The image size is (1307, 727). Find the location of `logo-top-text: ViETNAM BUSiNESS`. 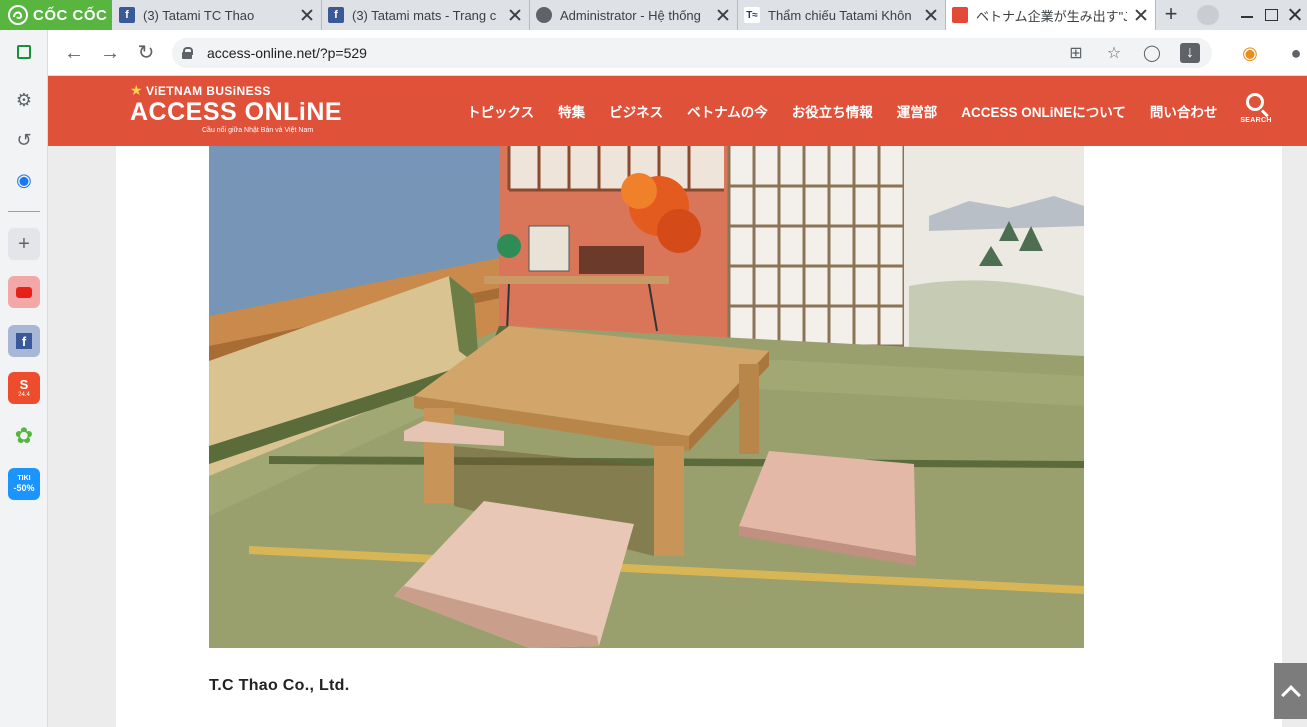

logo-top-text: ViETNAM BUSiNESS is located at coordinates (208, 90).